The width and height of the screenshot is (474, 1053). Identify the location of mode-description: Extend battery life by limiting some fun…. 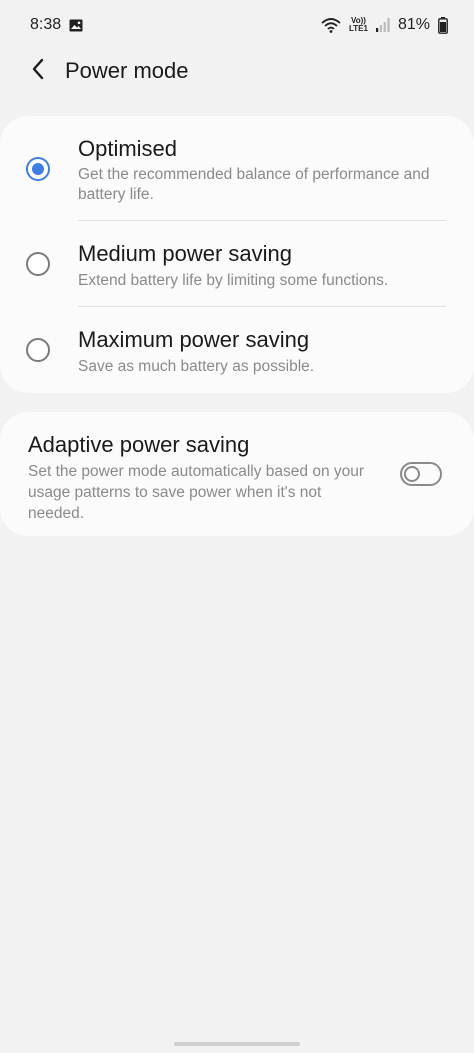
(233, 280).